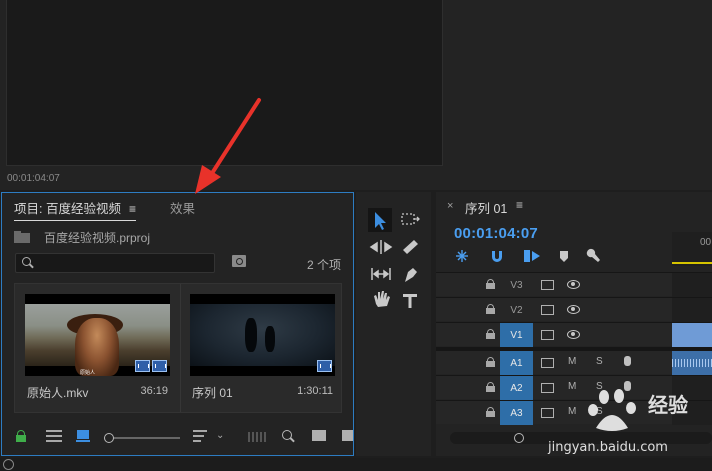  I want to click on track-v1: V1, so click(574, 334).